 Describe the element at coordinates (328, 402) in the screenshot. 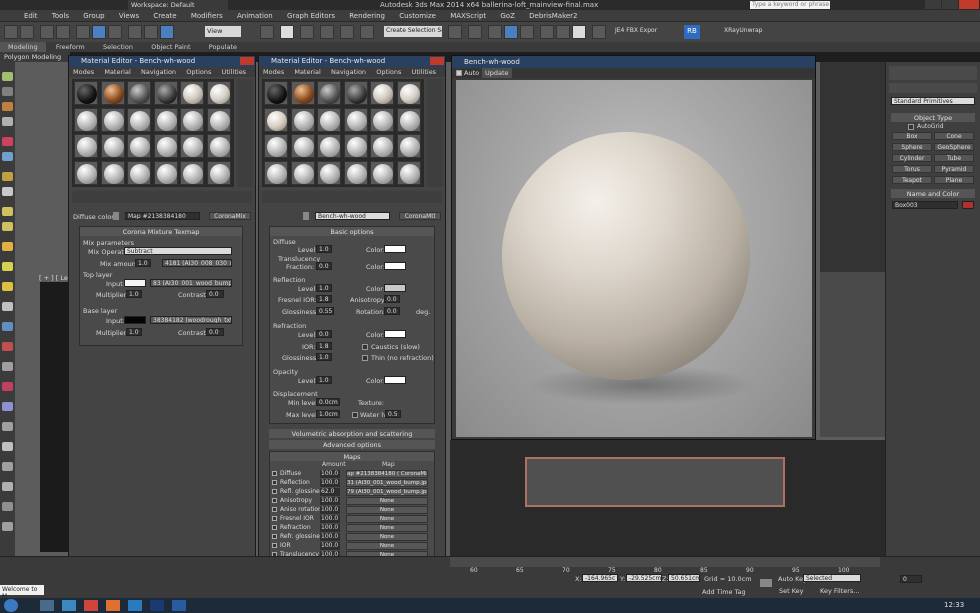

I see `min-level-field: 0.0cm` at that location.